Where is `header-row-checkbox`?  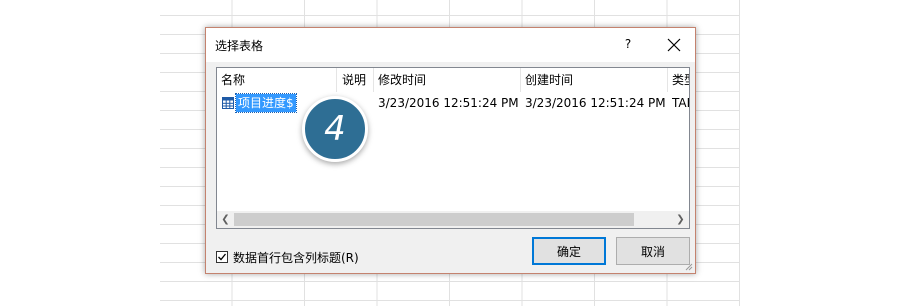 header-row-checkbox is located at coordinates (222, 257).